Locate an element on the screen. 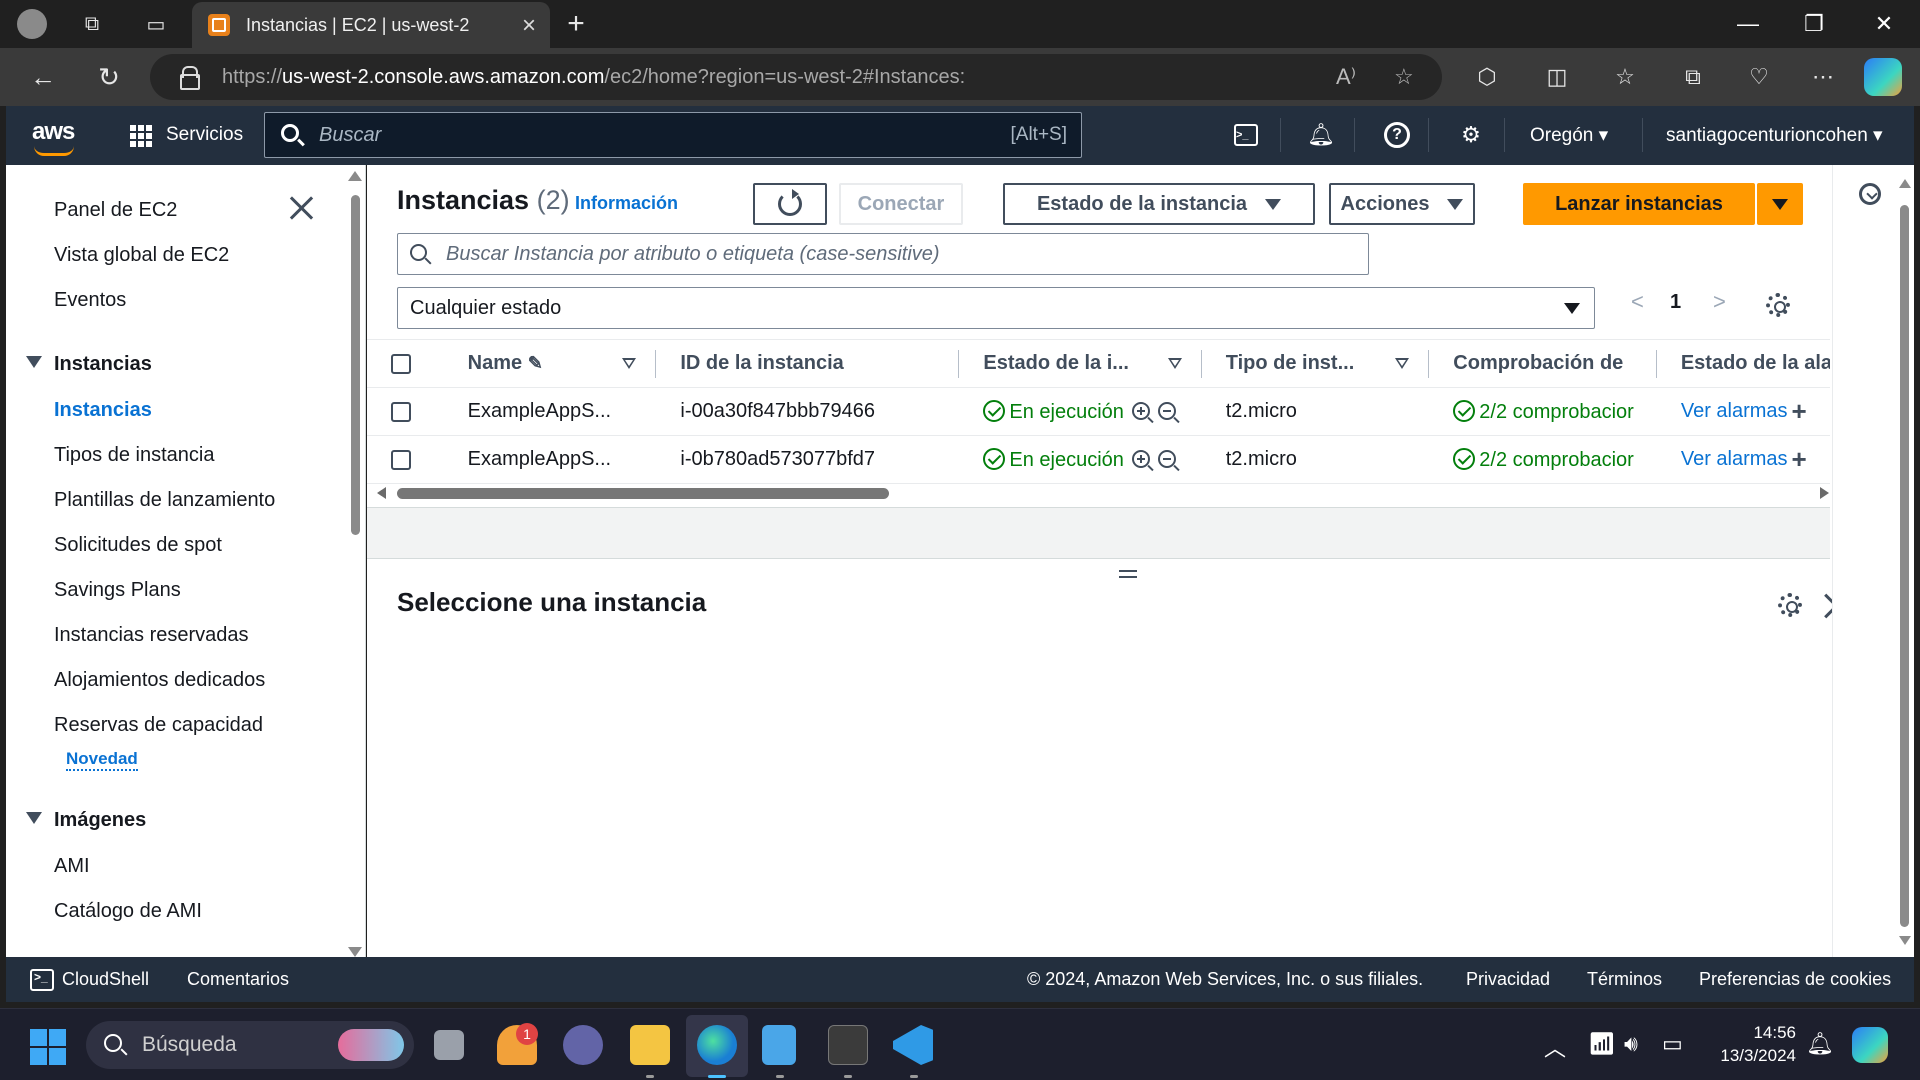 This screenshot has width=1920, height=1080. sidebar-item-ami-catalog: Catálogo de AMI is located at coordinates (128, 911).